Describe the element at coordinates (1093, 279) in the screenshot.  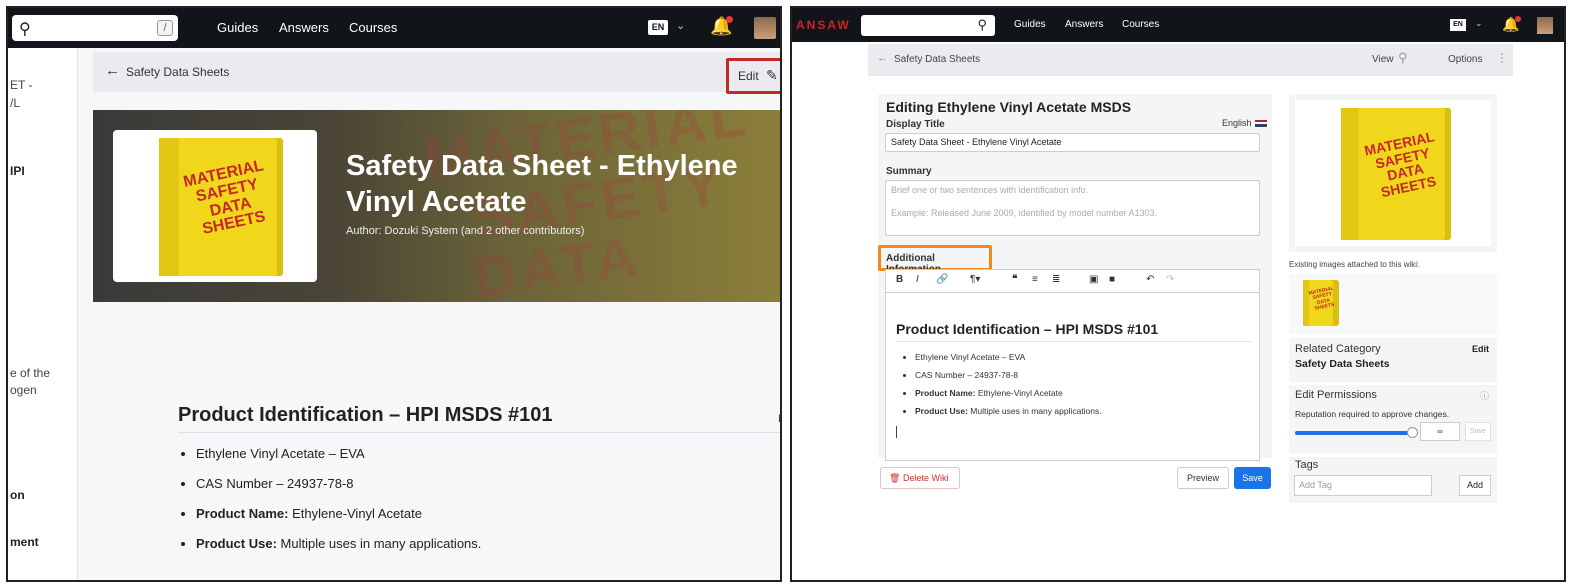
I see `image-icon: ▣` at that location.